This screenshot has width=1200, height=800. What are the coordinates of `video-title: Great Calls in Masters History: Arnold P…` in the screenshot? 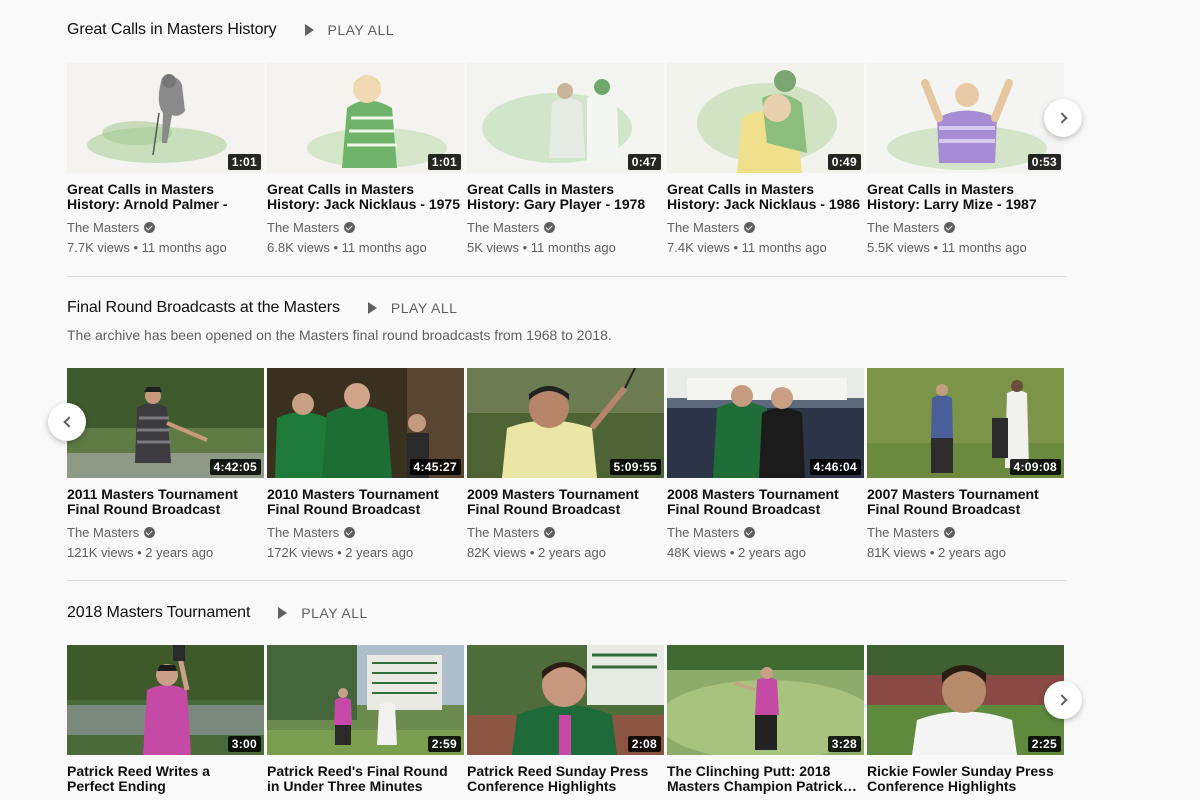 It's located at (165, 197).